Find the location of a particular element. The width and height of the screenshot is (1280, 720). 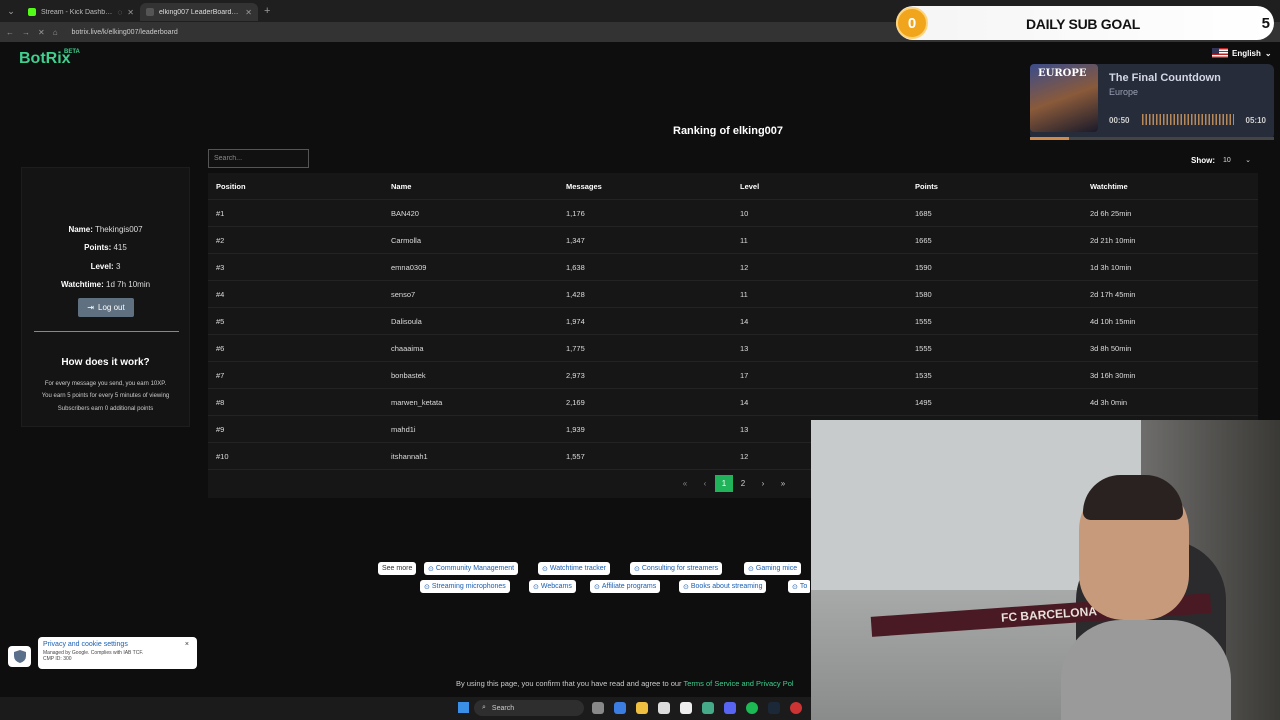

table-cell: 1,557 is located at coordinates (575, 456).